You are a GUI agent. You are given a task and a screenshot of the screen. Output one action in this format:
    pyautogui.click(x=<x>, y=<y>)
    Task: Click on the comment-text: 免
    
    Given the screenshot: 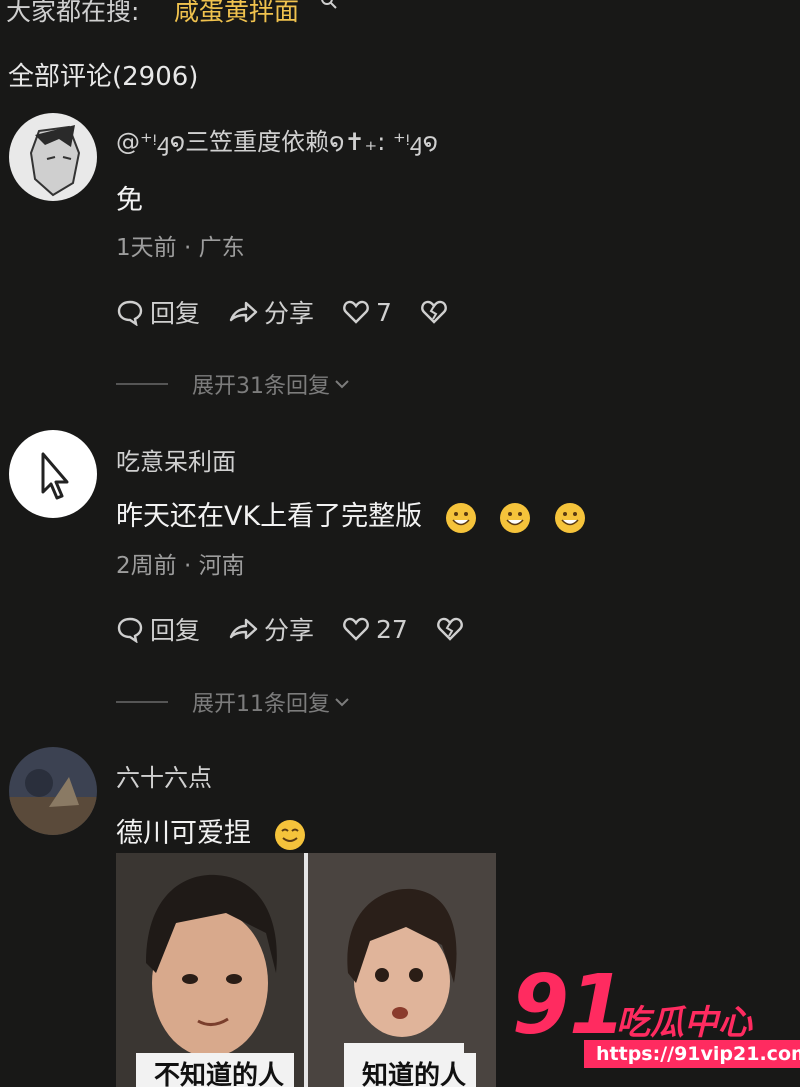 What is the action you would take?
    pyautogui.click(x=129, y=200)
    